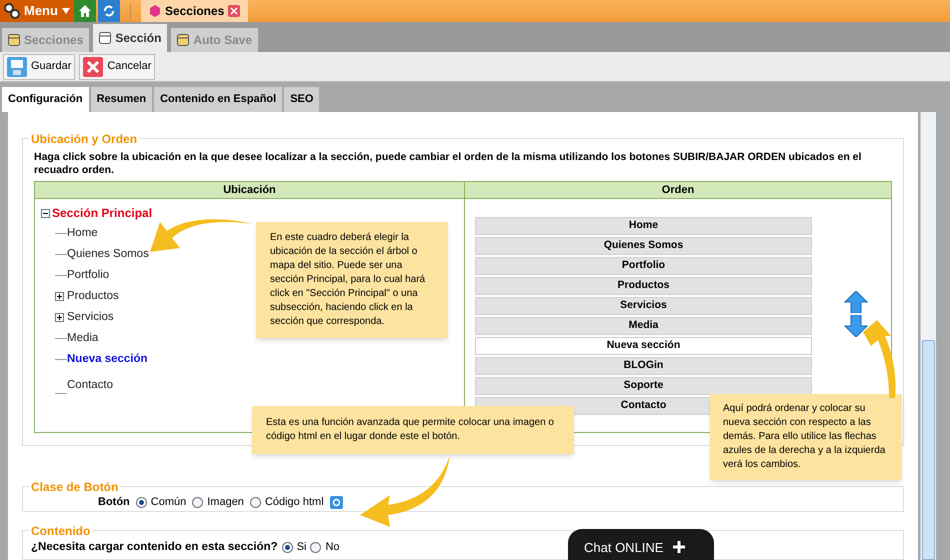  Describe the element at coordinates (90, 385) in the screenshot. I see `tree-item: Contacto` at that location.